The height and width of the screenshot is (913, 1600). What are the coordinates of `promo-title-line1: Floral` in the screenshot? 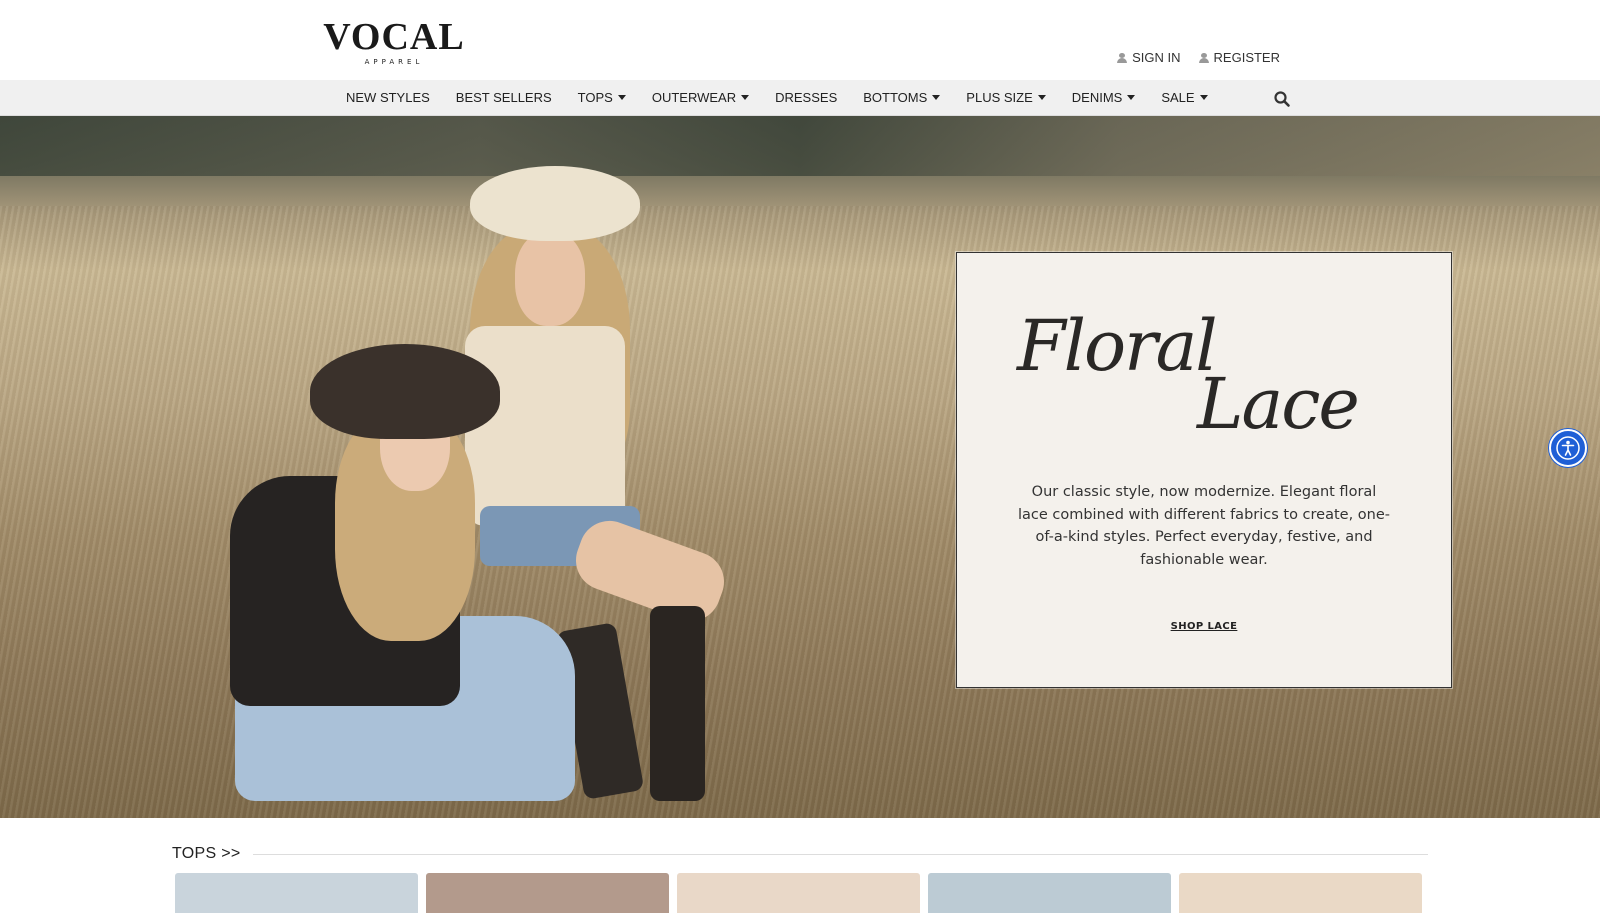 It's located at (1117, 346).